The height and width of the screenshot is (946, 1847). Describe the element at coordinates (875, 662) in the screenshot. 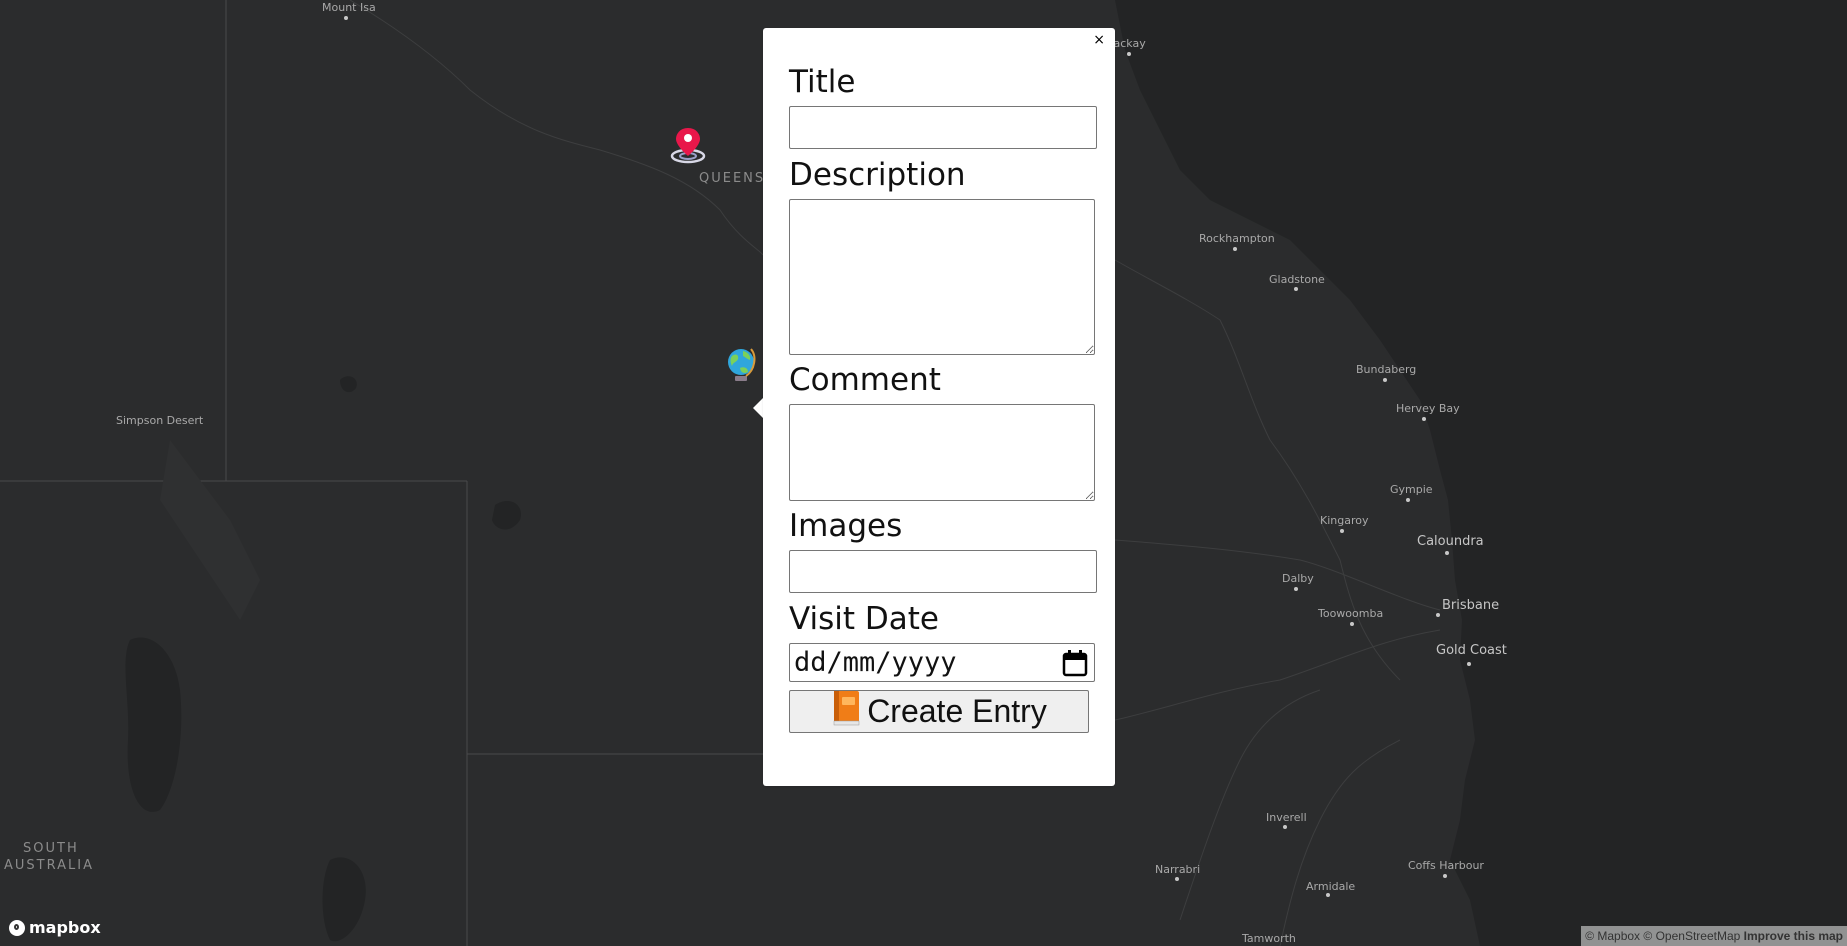

I see `visit-date-placeholder: dd/mm/yyyy` at that location.